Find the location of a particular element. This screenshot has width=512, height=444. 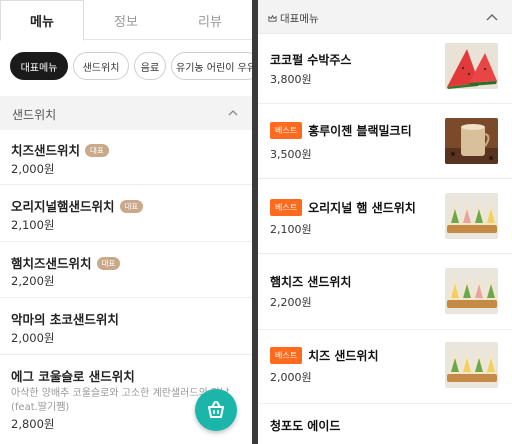

menu-item-name: 악마의 초코샌드위치 is located at coordinates (65, 318).